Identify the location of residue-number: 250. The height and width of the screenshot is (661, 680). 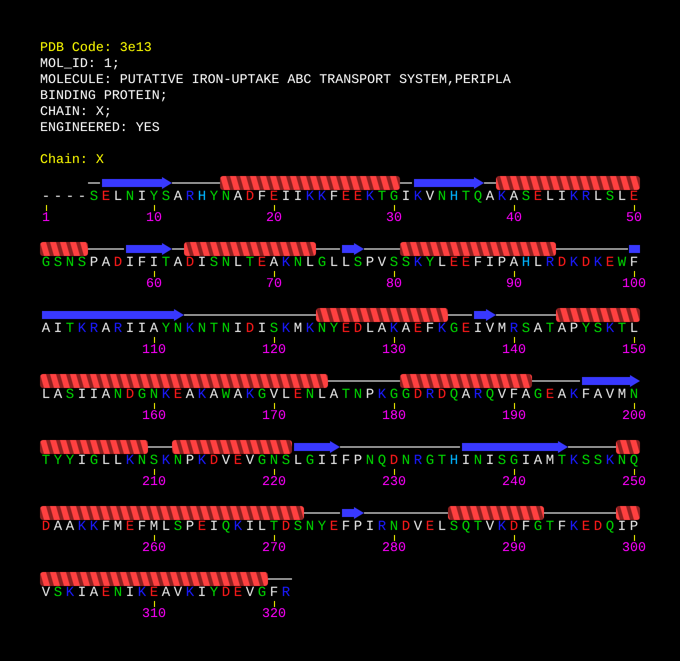
(634, 482).